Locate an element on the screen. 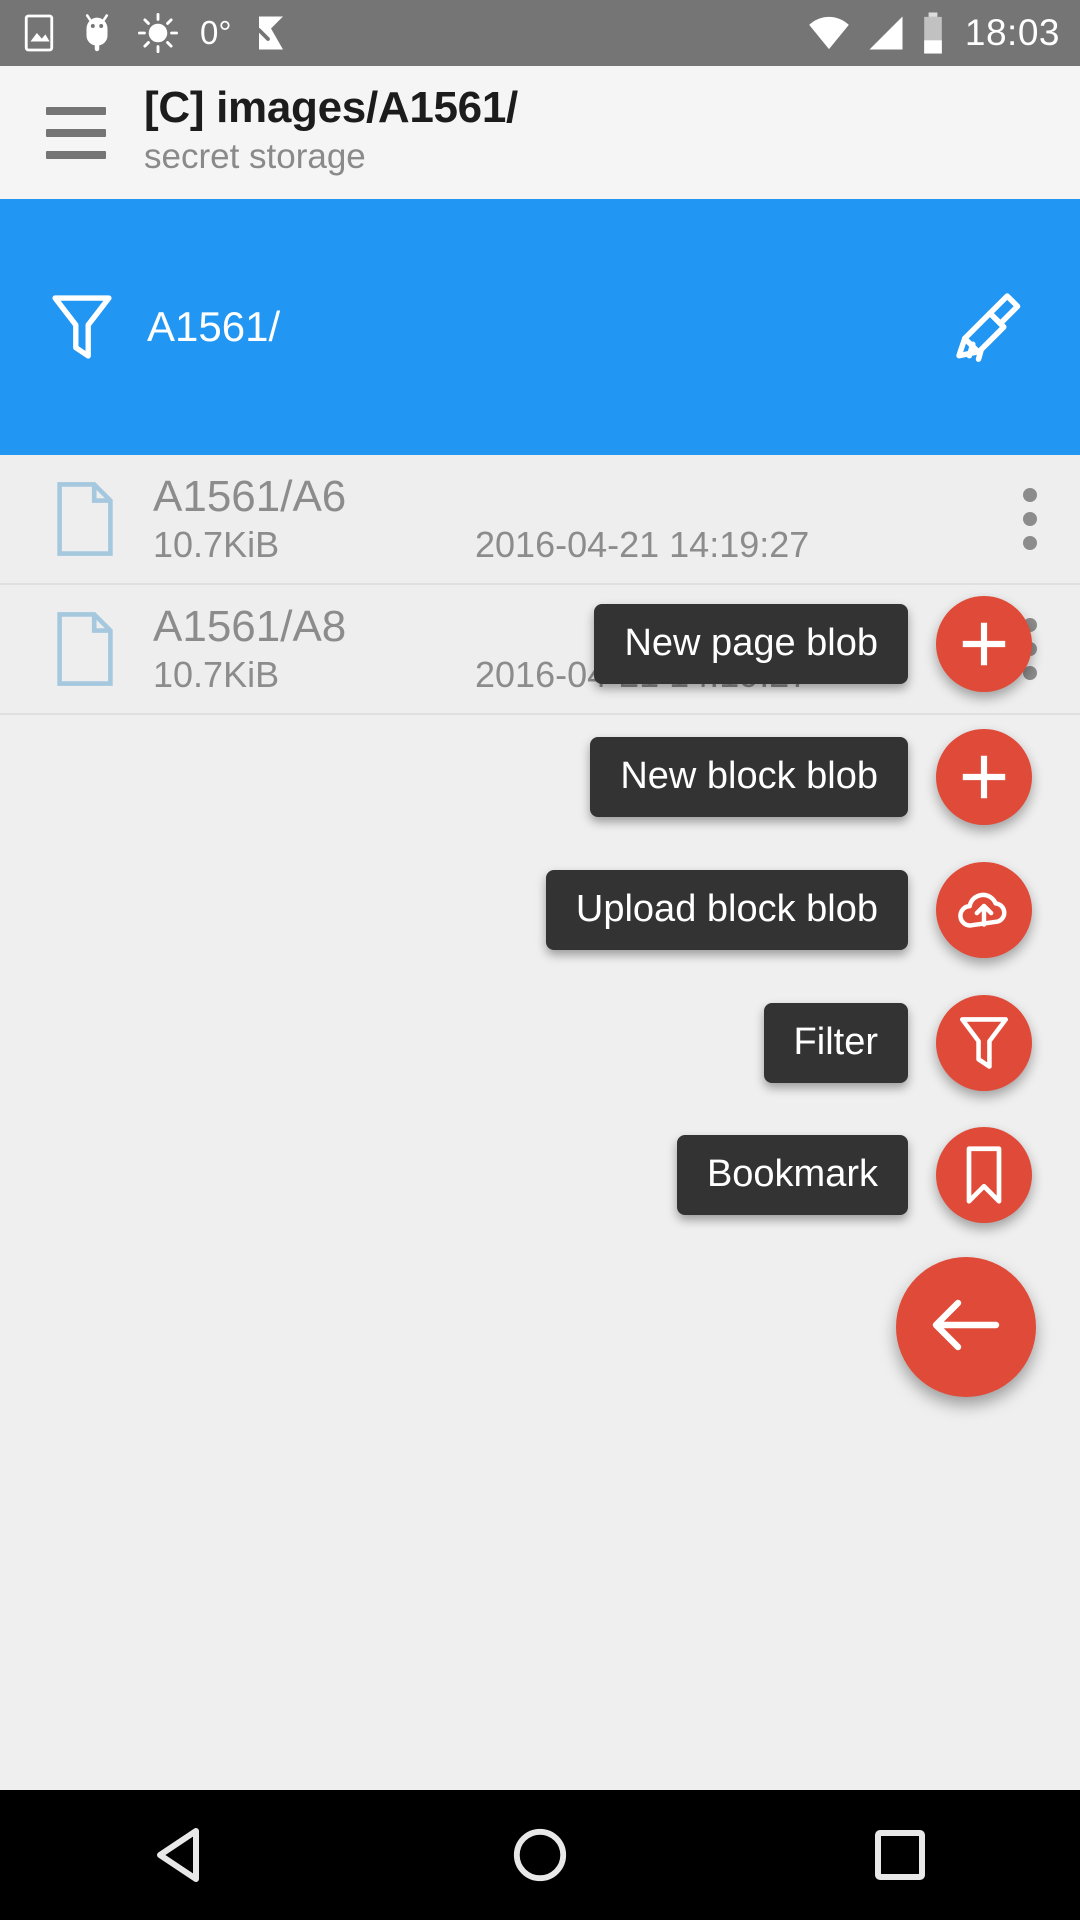 This screenshot has height=1920, width=1080. signal-icon is located at coordinates (886, 33).